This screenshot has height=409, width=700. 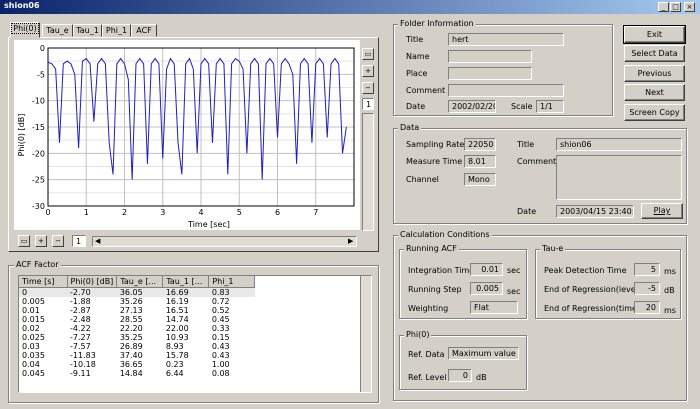 What do you see at coordinates (232, 282) in the screenshot?
I see `column-header: Phi_1` at bounding box center [232, 282].